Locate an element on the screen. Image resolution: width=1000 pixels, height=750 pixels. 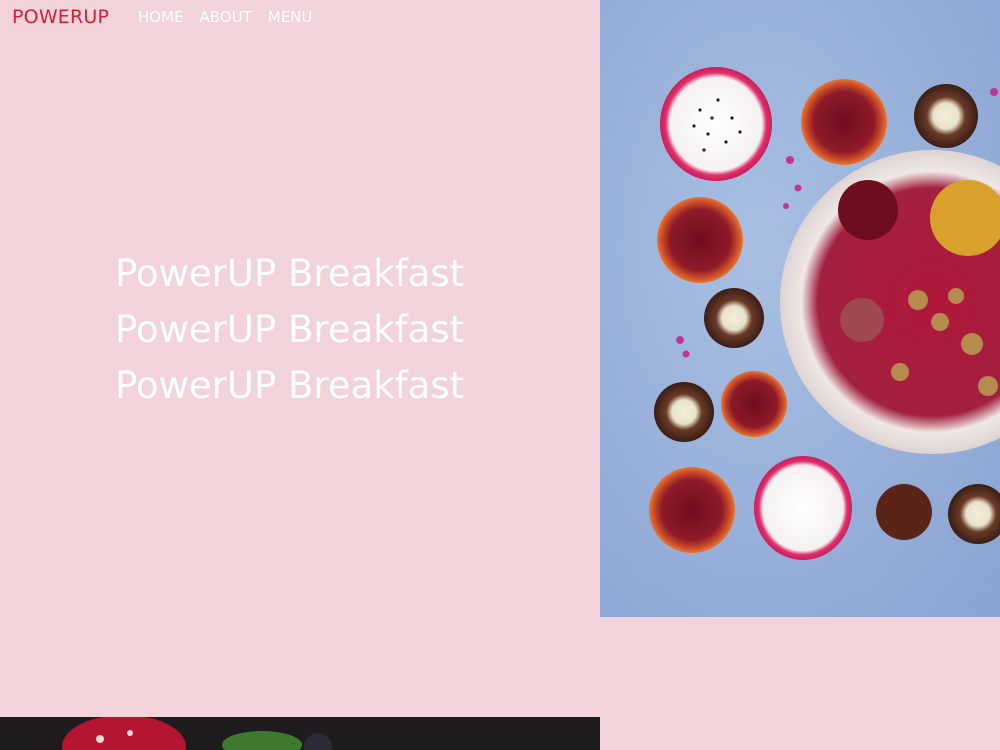
brand-logo-link: POWERUP is located at coordinates (60, 17).